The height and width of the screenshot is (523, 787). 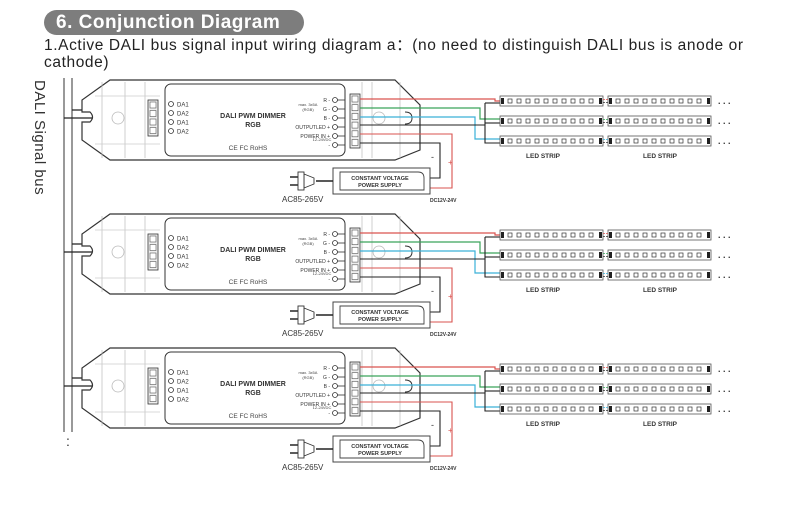 I want to click on minus-sign: -, so click(x=432, y=291).